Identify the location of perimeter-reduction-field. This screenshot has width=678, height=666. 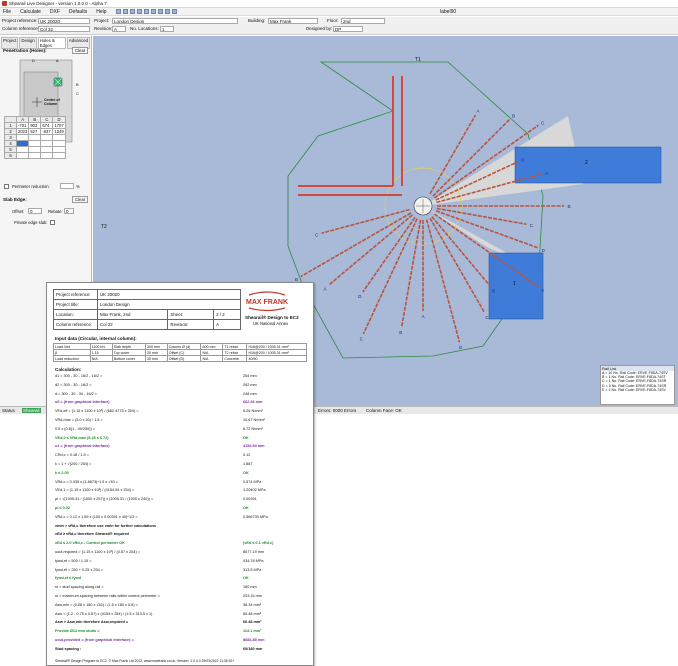
(67, 186).